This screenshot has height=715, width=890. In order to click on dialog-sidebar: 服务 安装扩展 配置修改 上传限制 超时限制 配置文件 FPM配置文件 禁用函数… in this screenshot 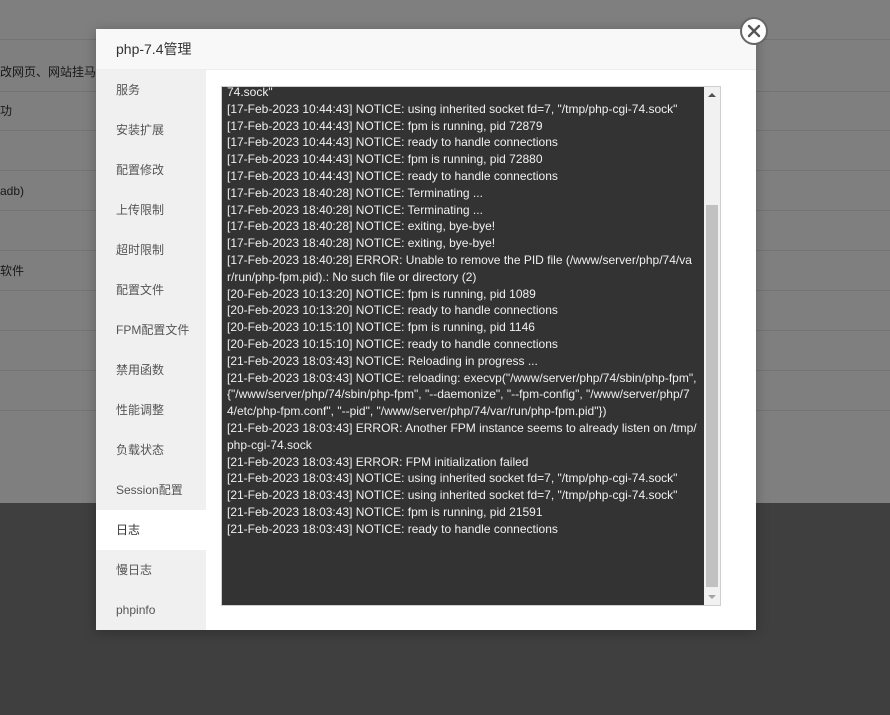, I will do `click(151, 350)`.